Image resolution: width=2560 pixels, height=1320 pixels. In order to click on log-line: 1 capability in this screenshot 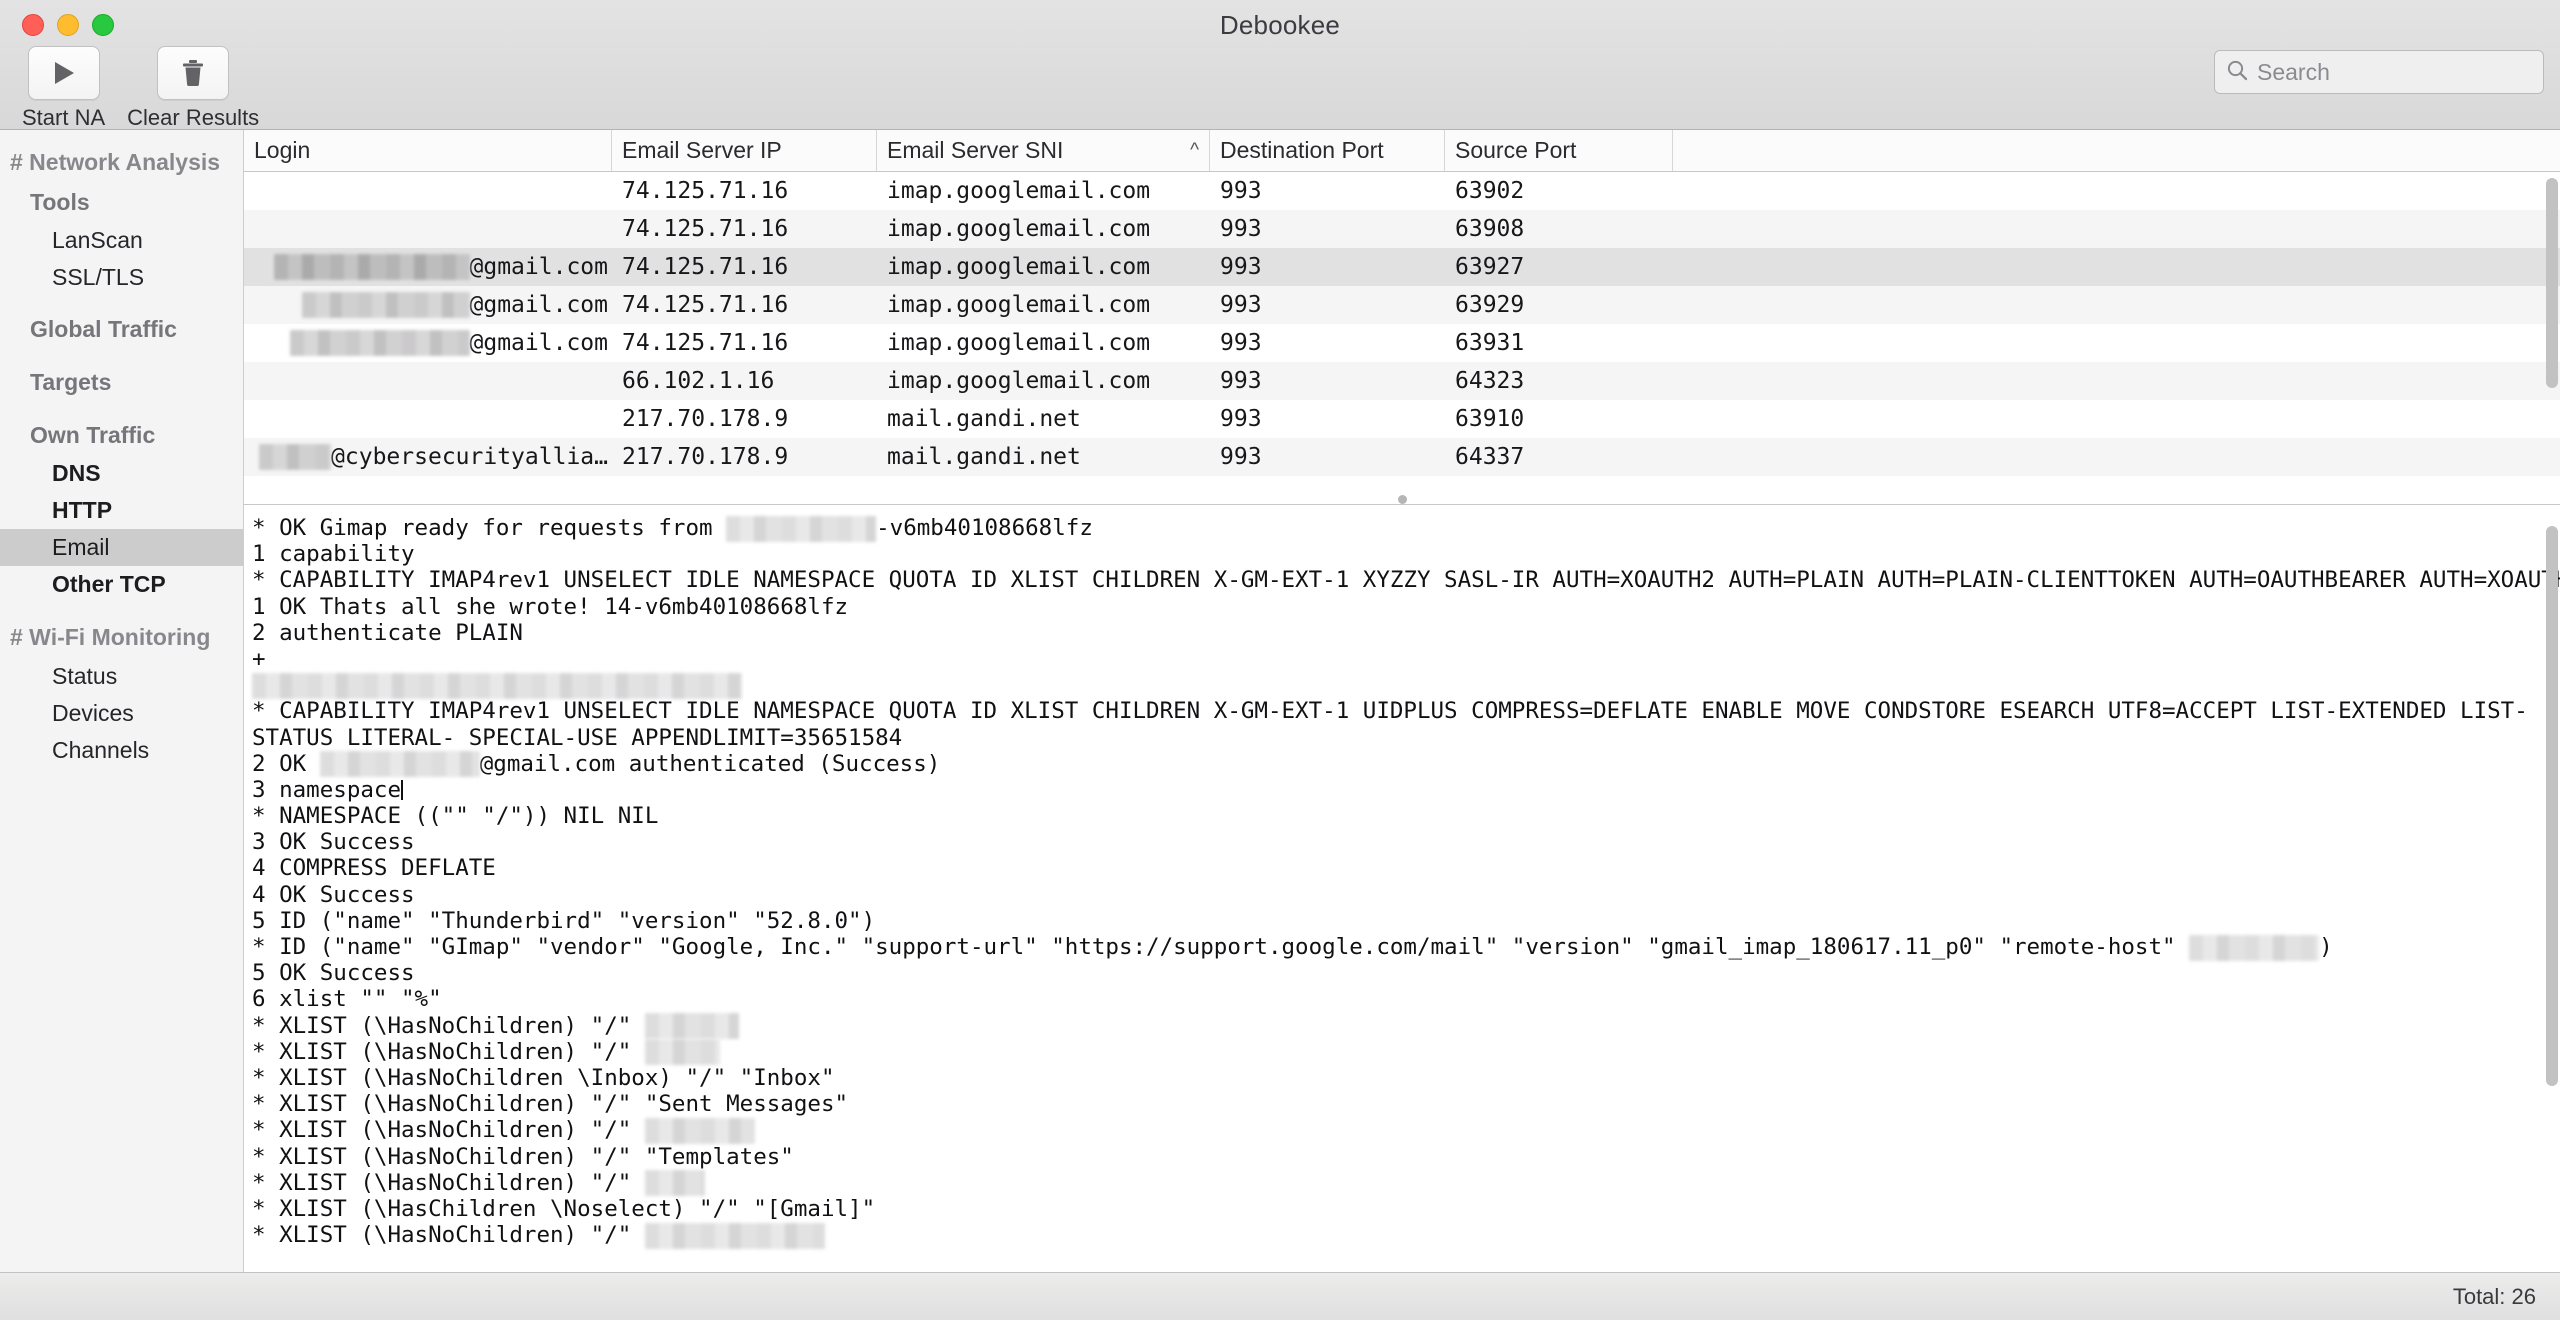, I will do `click(1406, 554)`.